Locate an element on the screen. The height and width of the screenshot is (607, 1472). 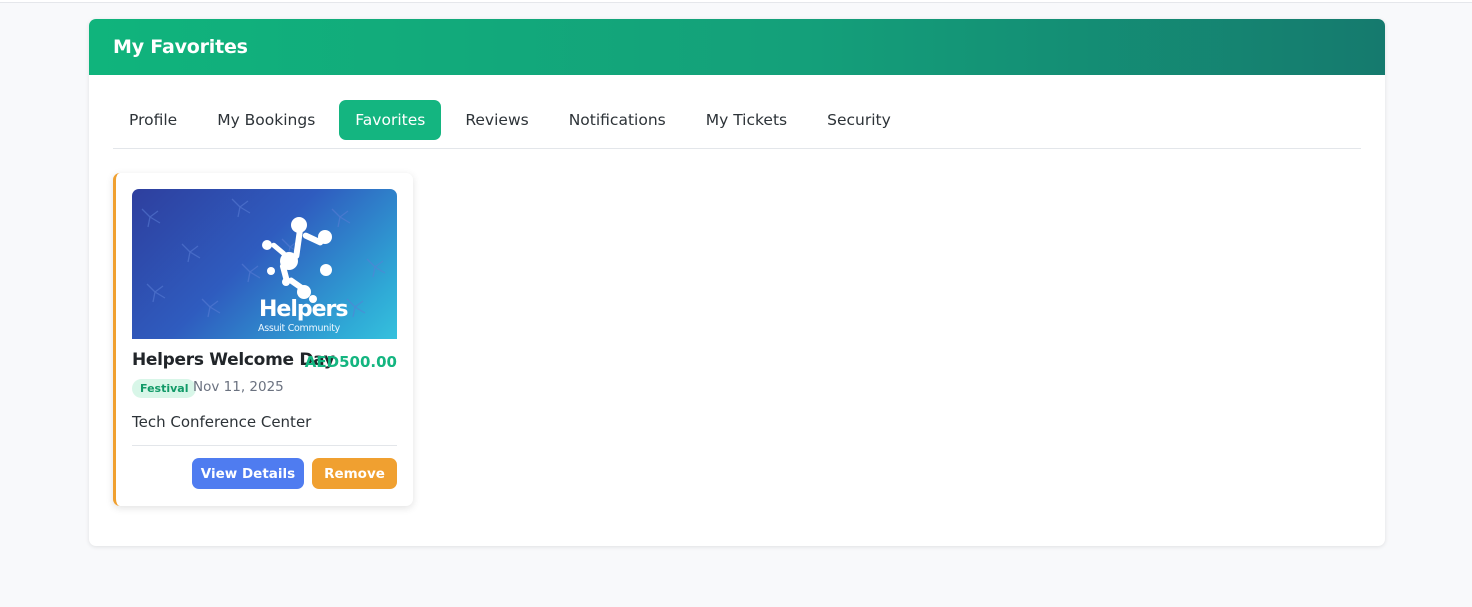
card-divider is located at coordinates (264, 445).